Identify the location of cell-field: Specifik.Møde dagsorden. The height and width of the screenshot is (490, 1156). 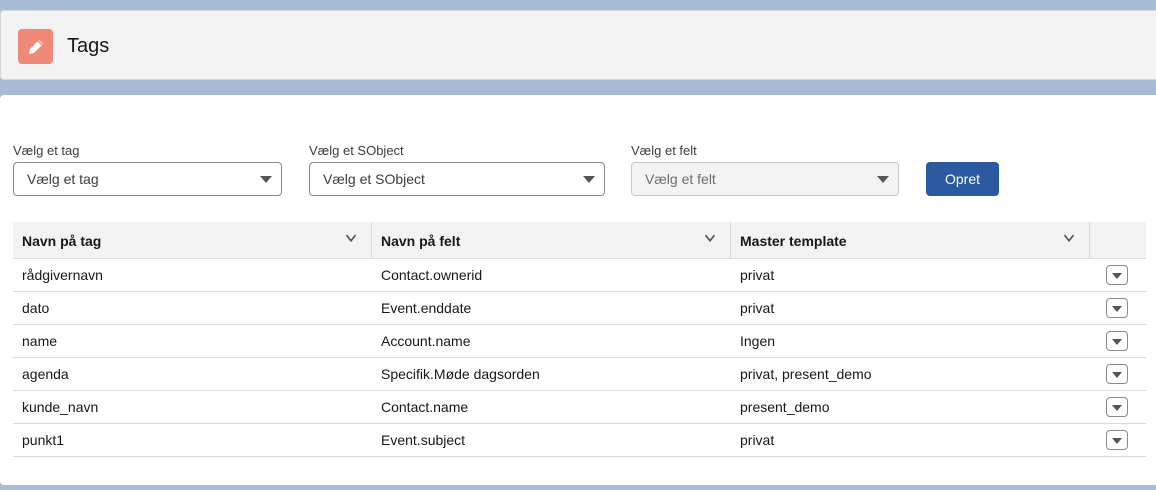
(460, 374).